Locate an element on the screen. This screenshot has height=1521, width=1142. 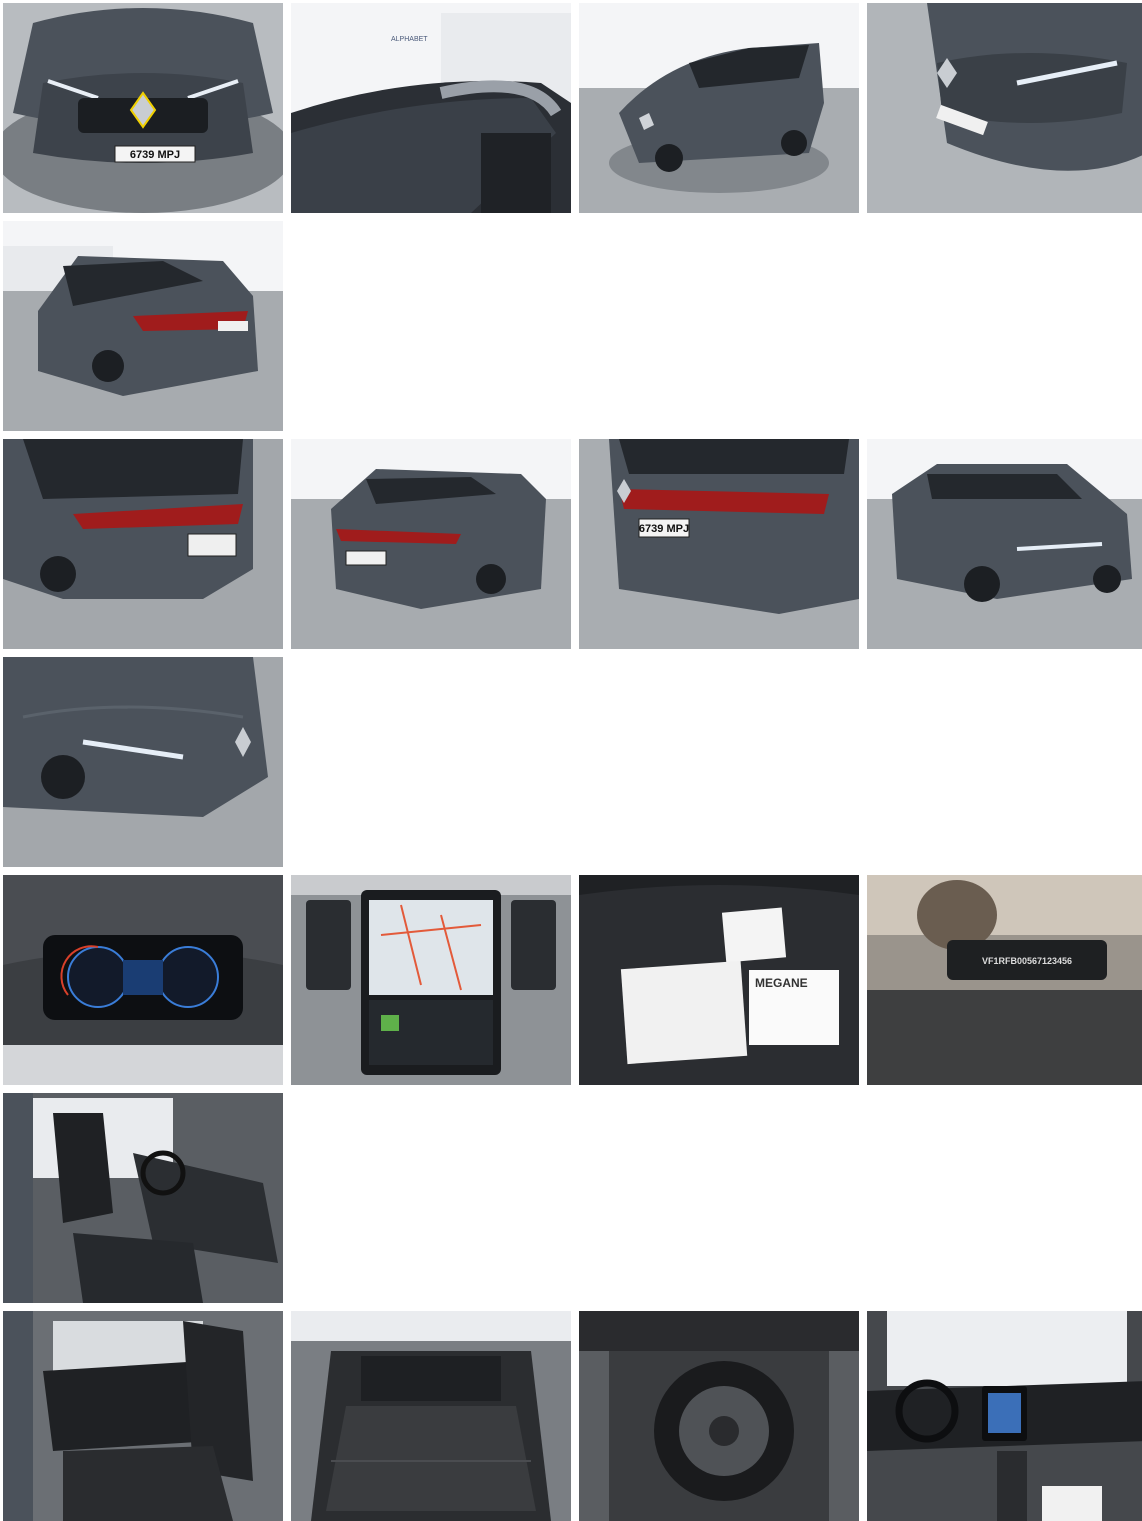
photo-infotainment-screen is located at coordinates (431, 980).